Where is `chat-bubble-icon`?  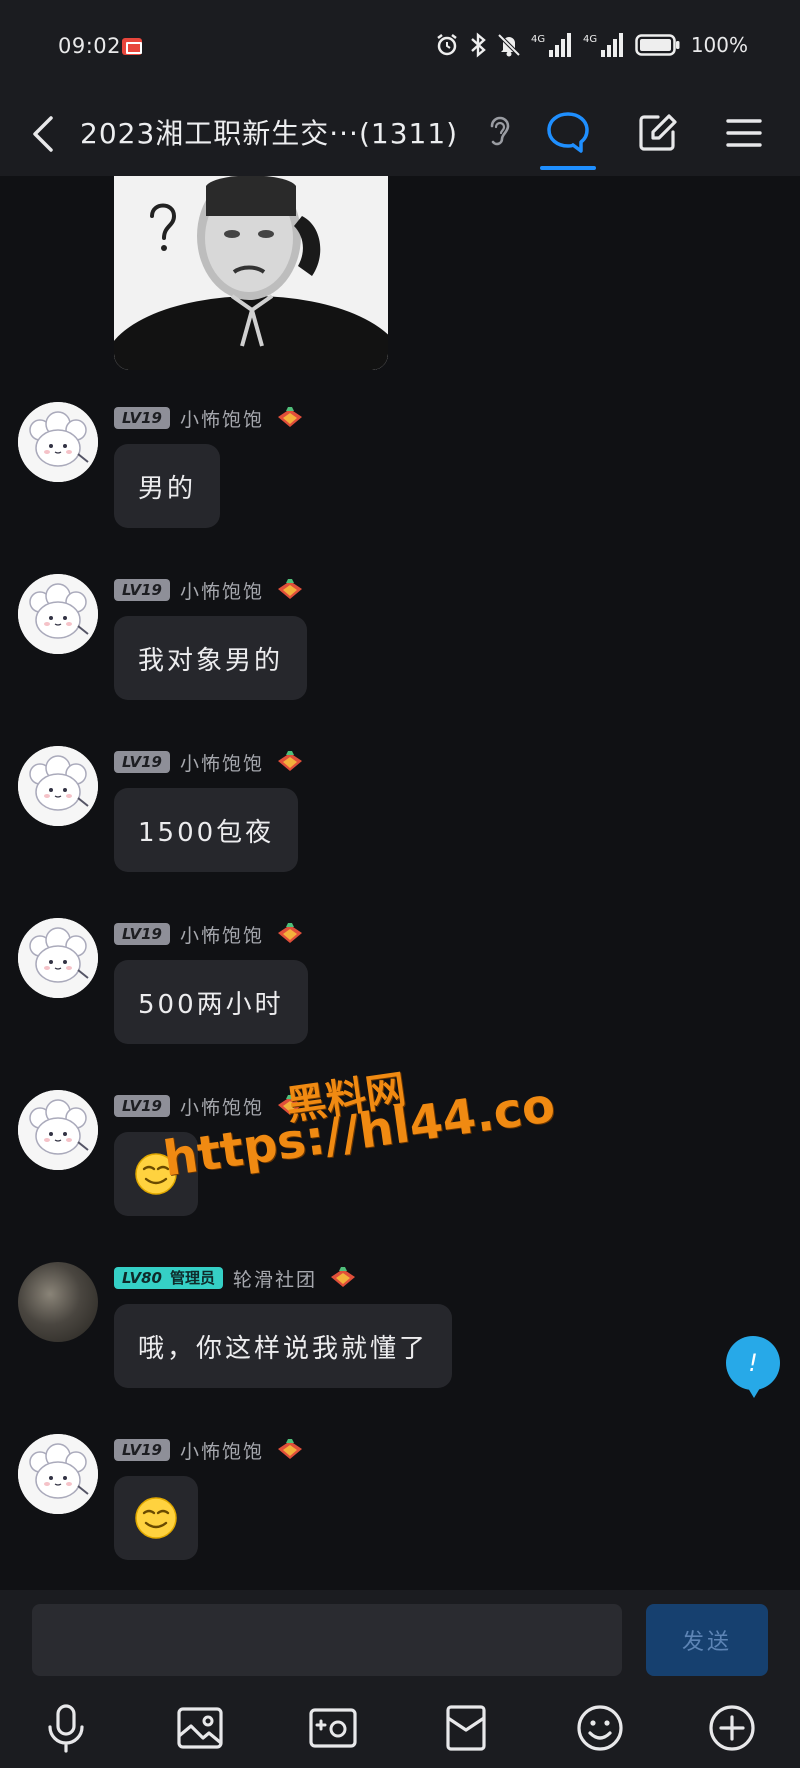
chat-bubble-icon is located at coordinates (568, 132).